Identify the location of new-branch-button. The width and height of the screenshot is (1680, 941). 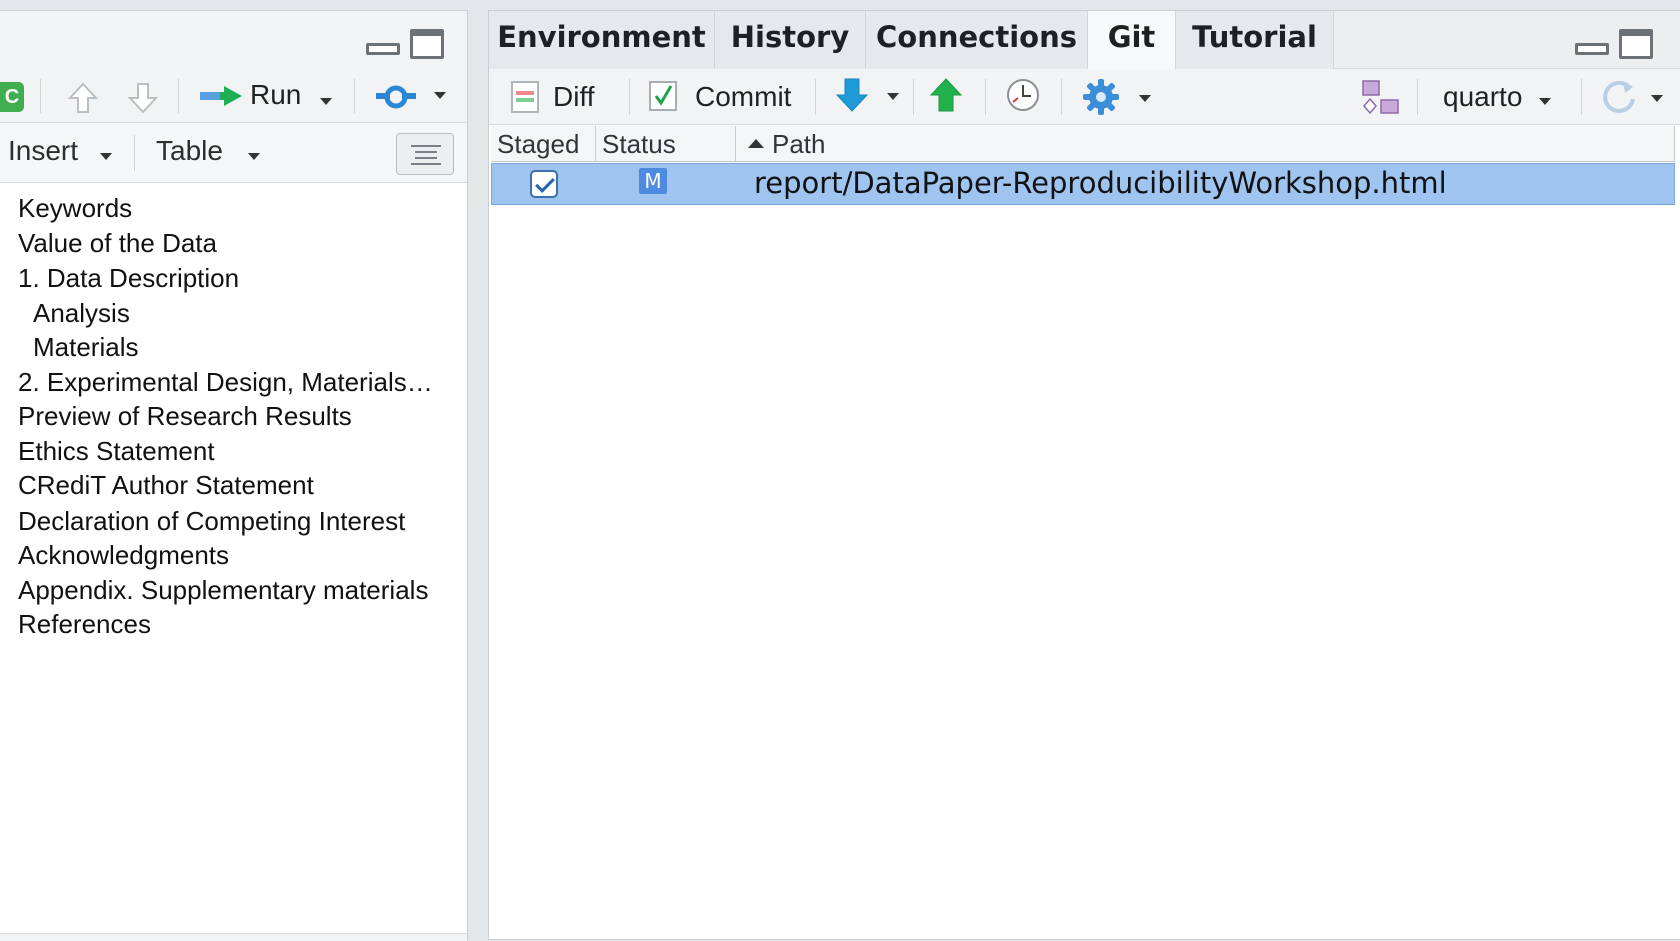
(1381, 98).